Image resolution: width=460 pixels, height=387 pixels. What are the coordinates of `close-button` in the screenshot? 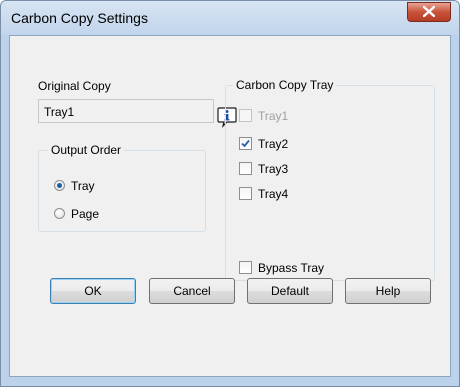 It's located at (429, 12).